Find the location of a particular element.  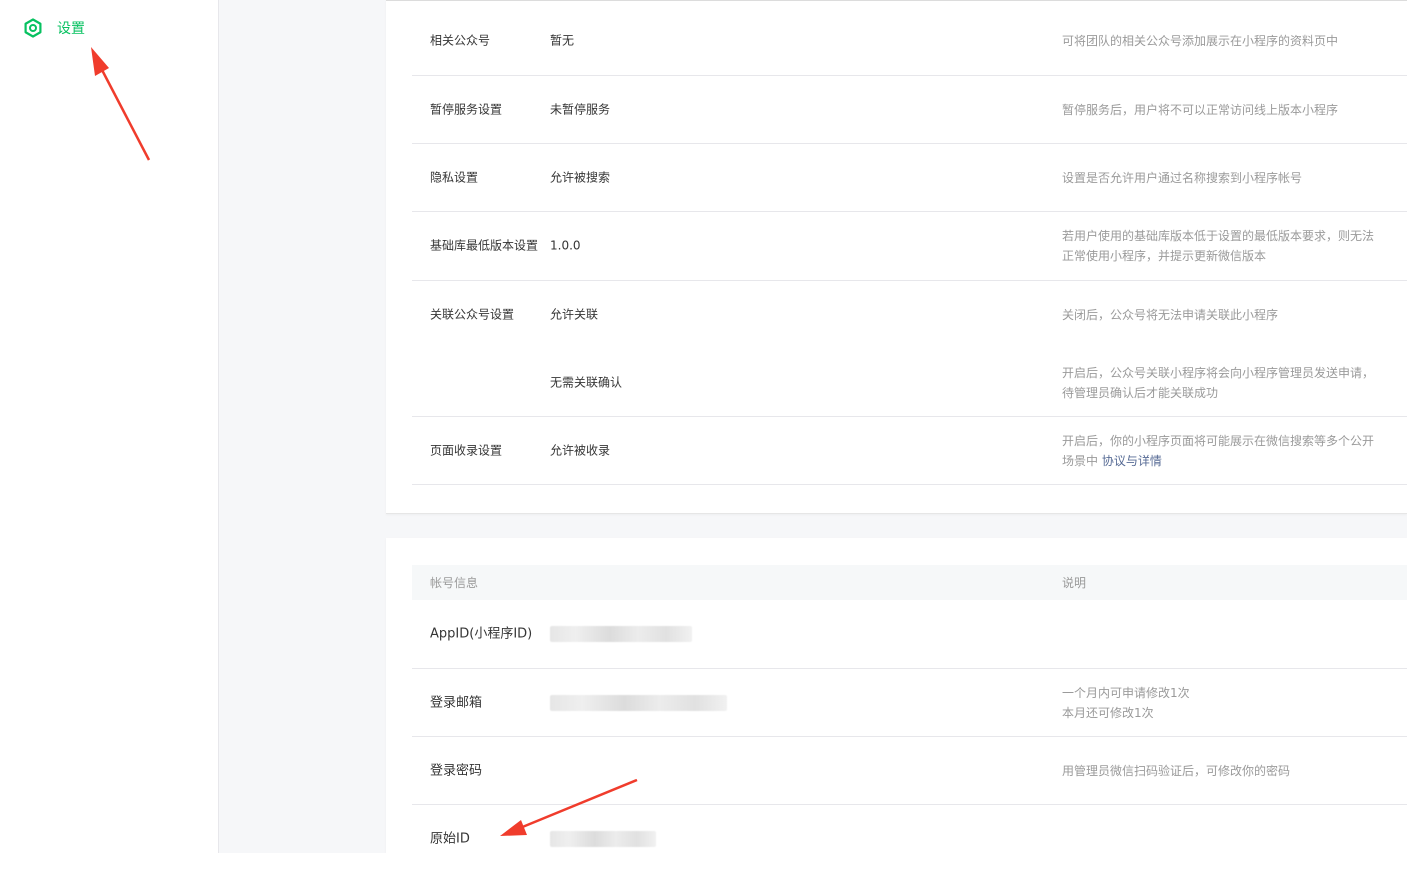

row-description: 暂停服务后，用户将不可以正常访问线上版本小程序 is located at coordinates (1200, 109).